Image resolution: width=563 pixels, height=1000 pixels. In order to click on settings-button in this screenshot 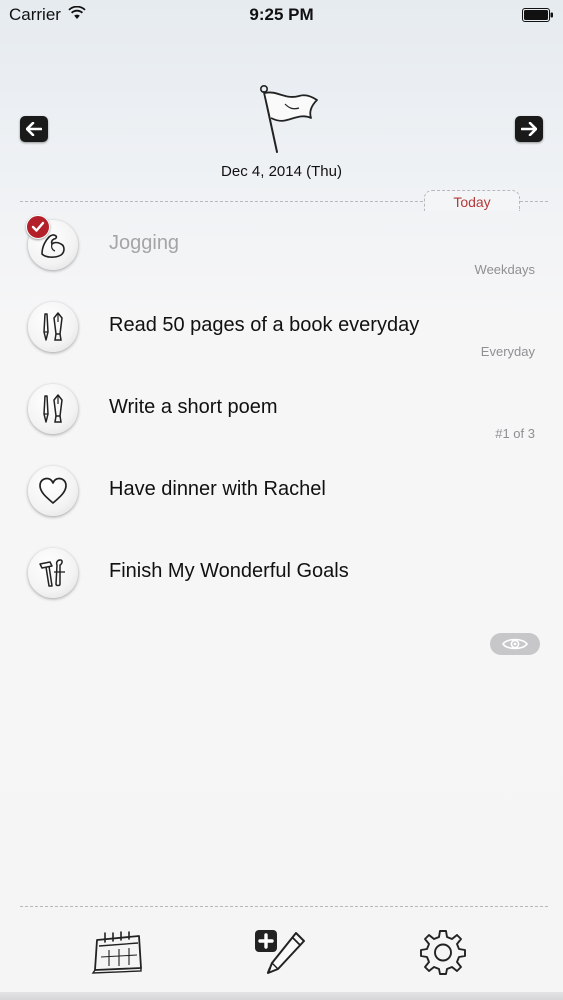, I will do `click(443, 952)`.